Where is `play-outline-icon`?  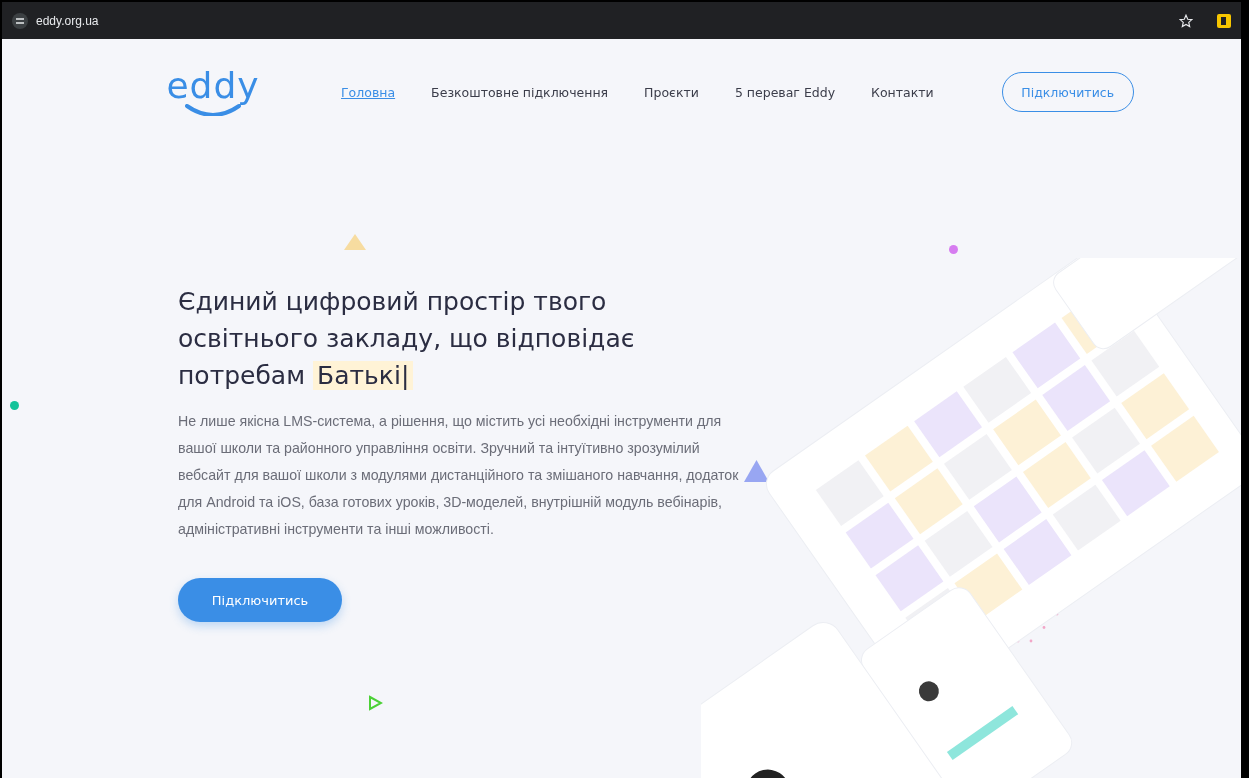 play-outline-icon is located at coordinates (375, 703).